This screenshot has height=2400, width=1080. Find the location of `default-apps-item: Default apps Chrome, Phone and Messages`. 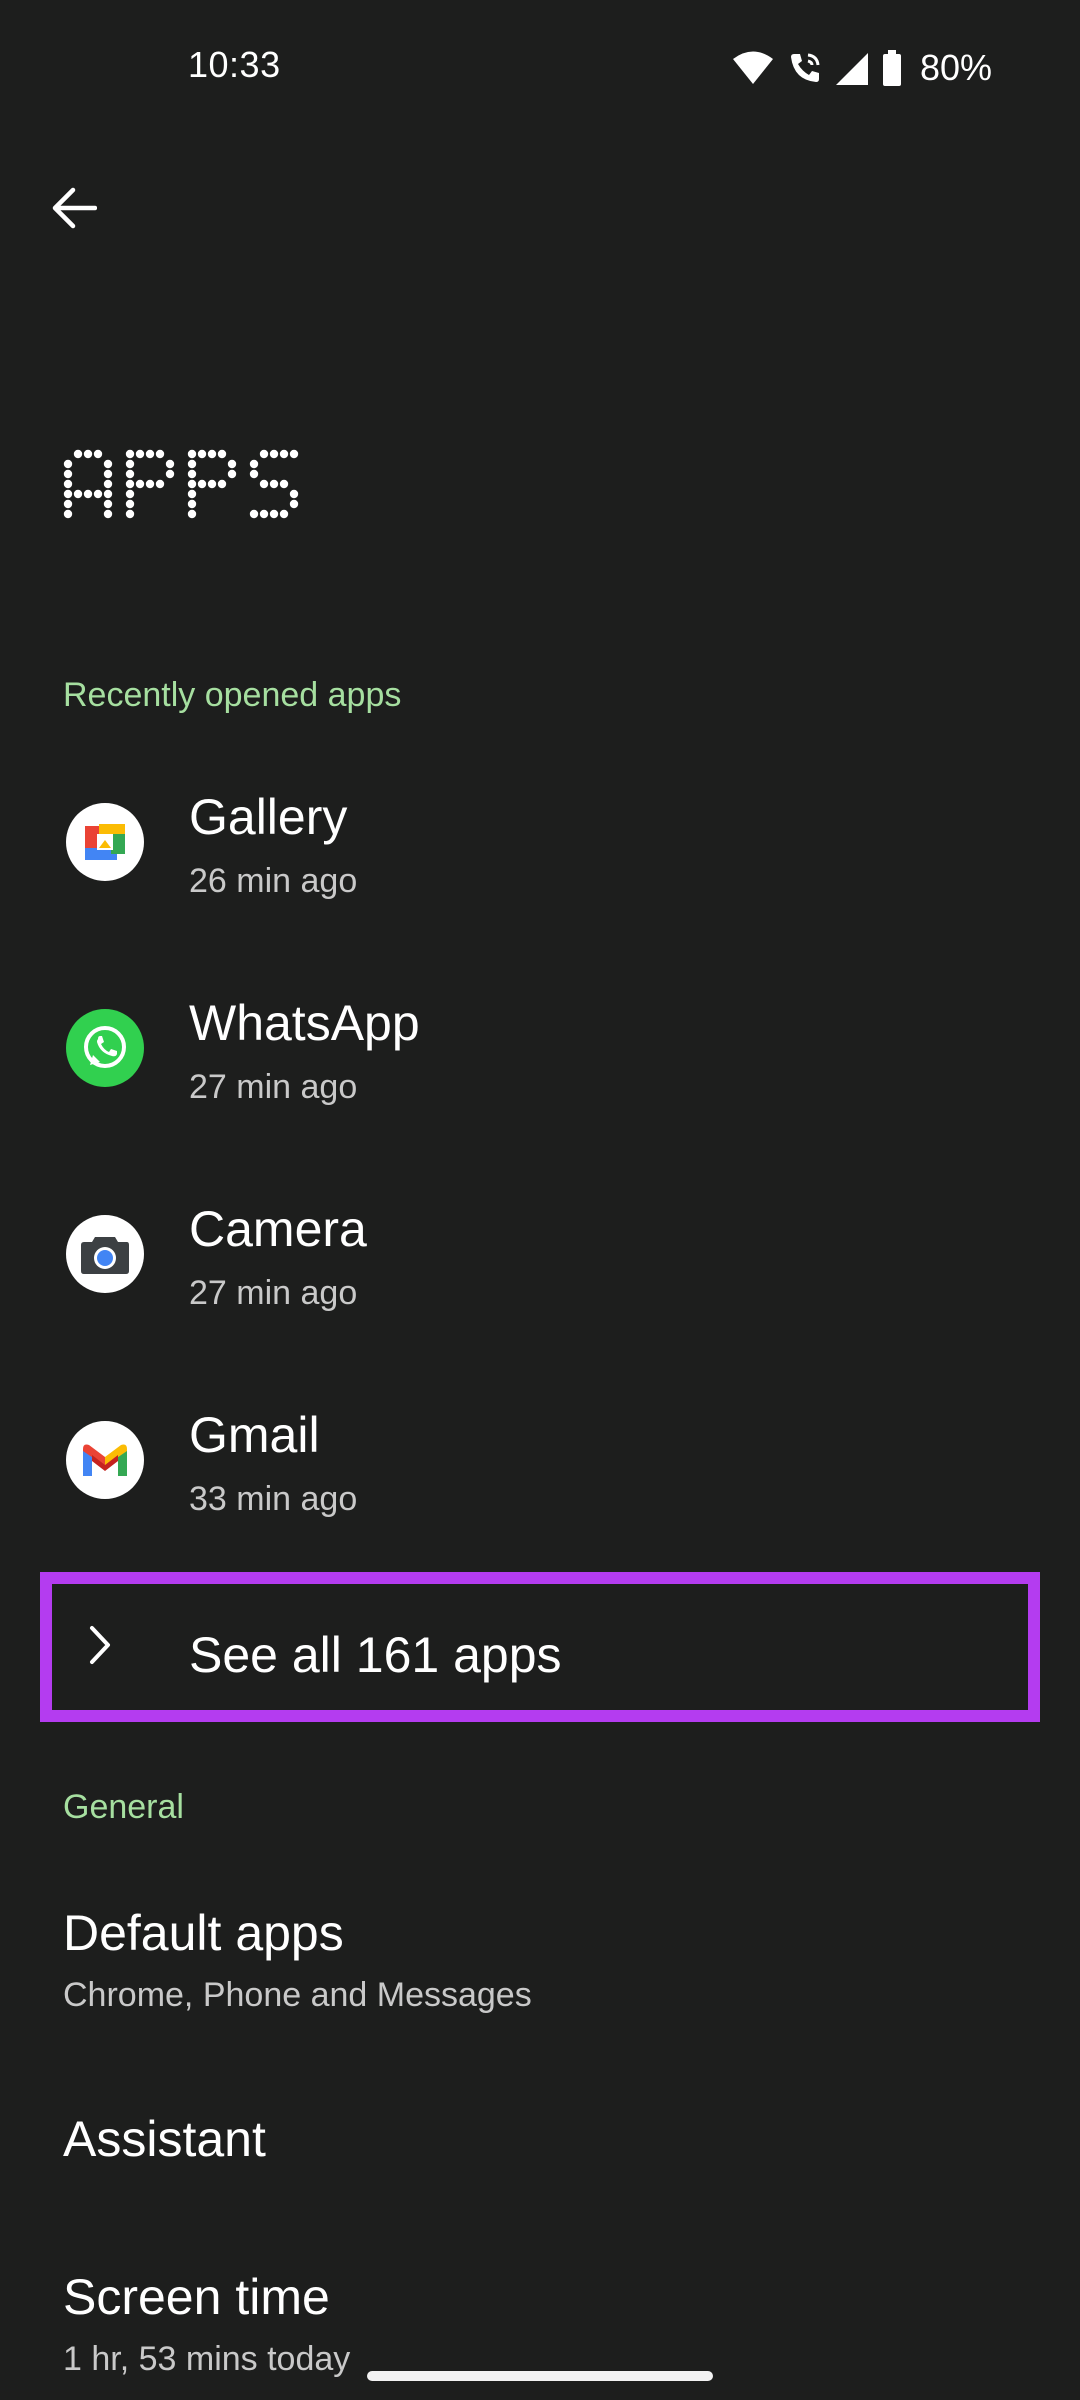

default-apps-item: Default apps Chrome, Phone and Messages is located at coordinates (540, 1956).